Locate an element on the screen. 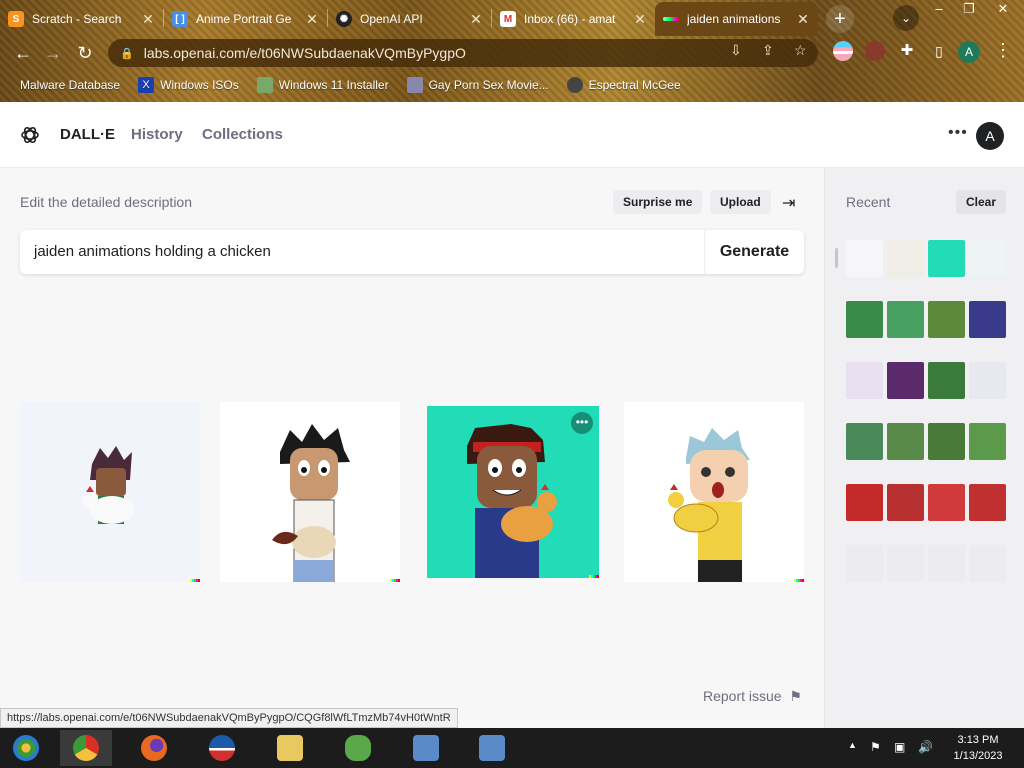  reload-icon: ↻ is located at coordinates (85, 53).